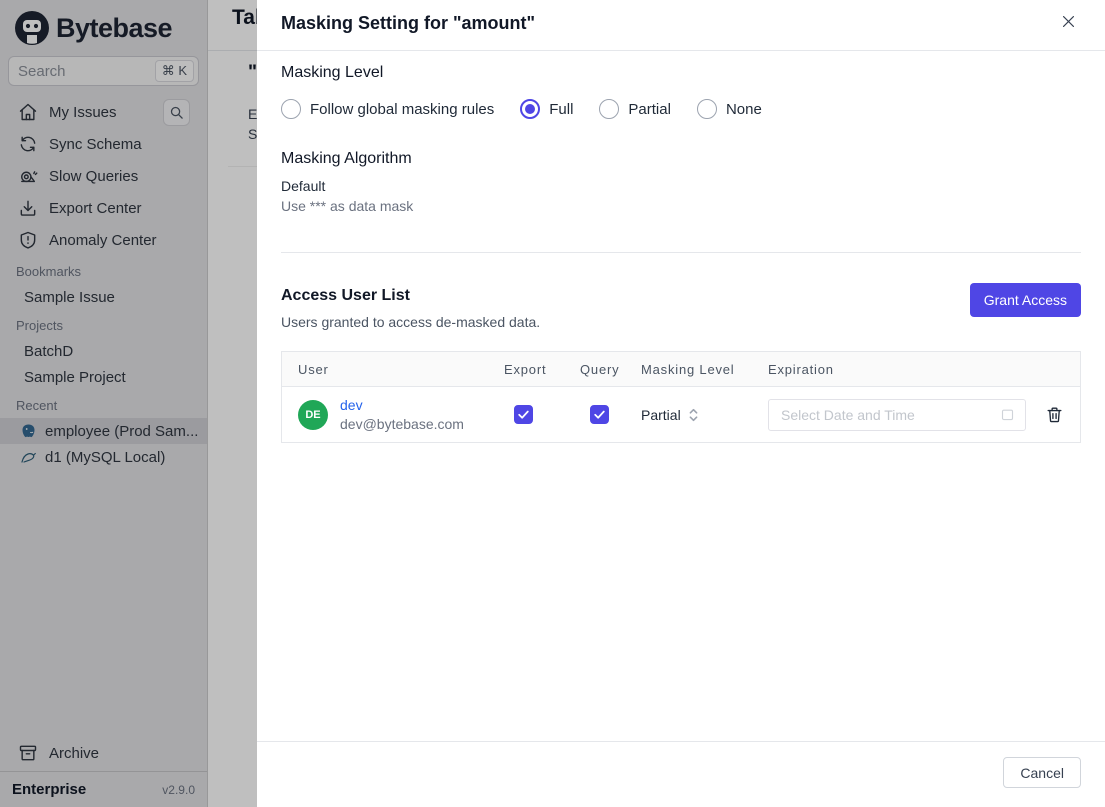  I want to click on query-cell, so click(610, 414).